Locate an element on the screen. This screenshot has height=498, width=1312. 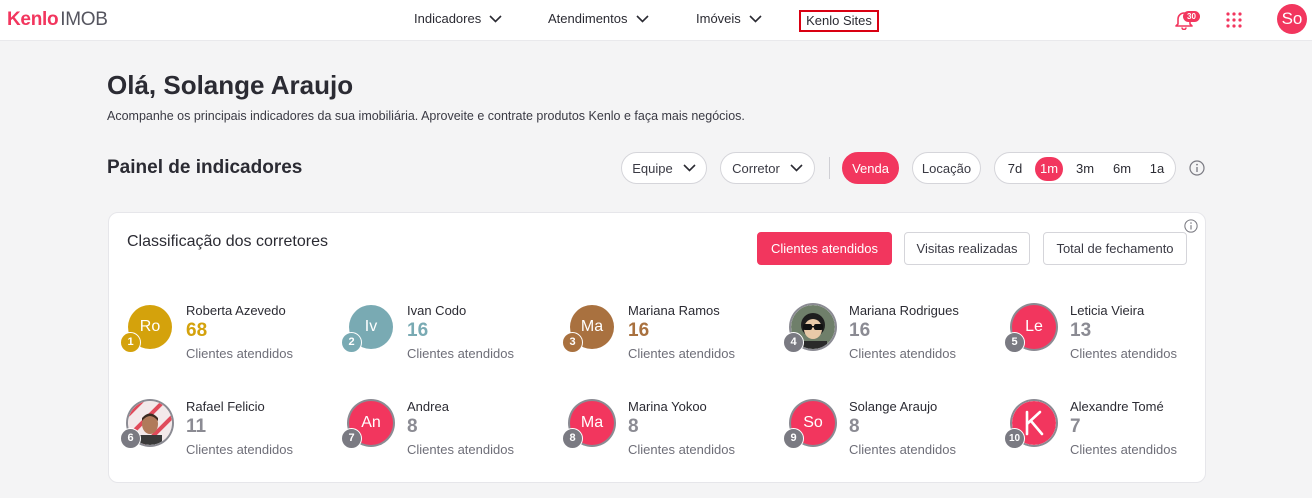
rank-badge: 4 is located at coordinates (793, 342).